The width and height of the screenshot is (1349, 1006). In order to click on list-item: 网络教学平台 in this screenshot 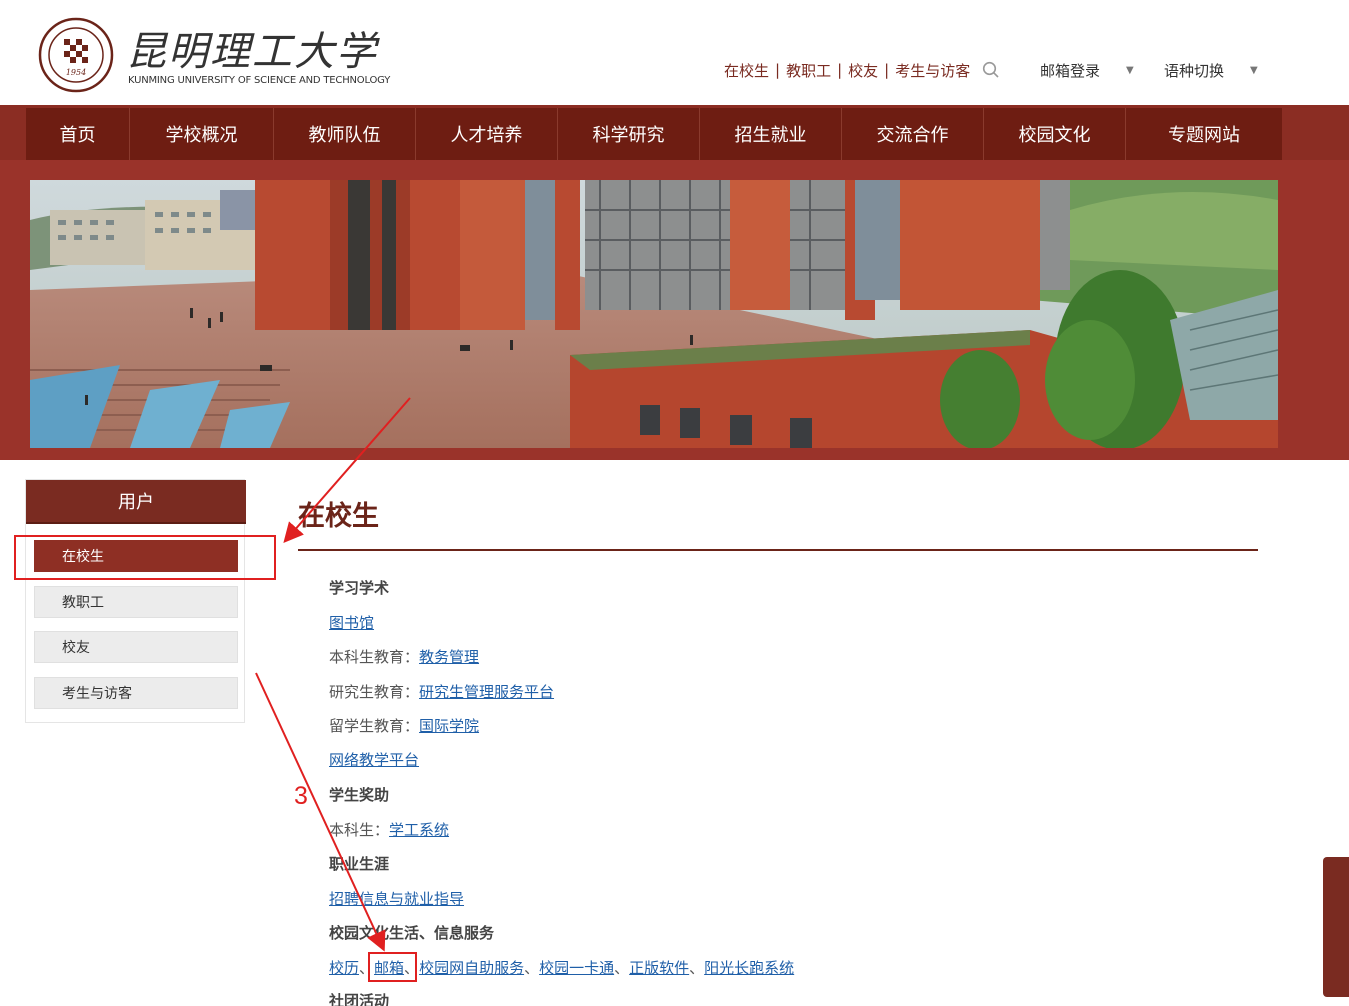, I will do `click(374, 760)`.